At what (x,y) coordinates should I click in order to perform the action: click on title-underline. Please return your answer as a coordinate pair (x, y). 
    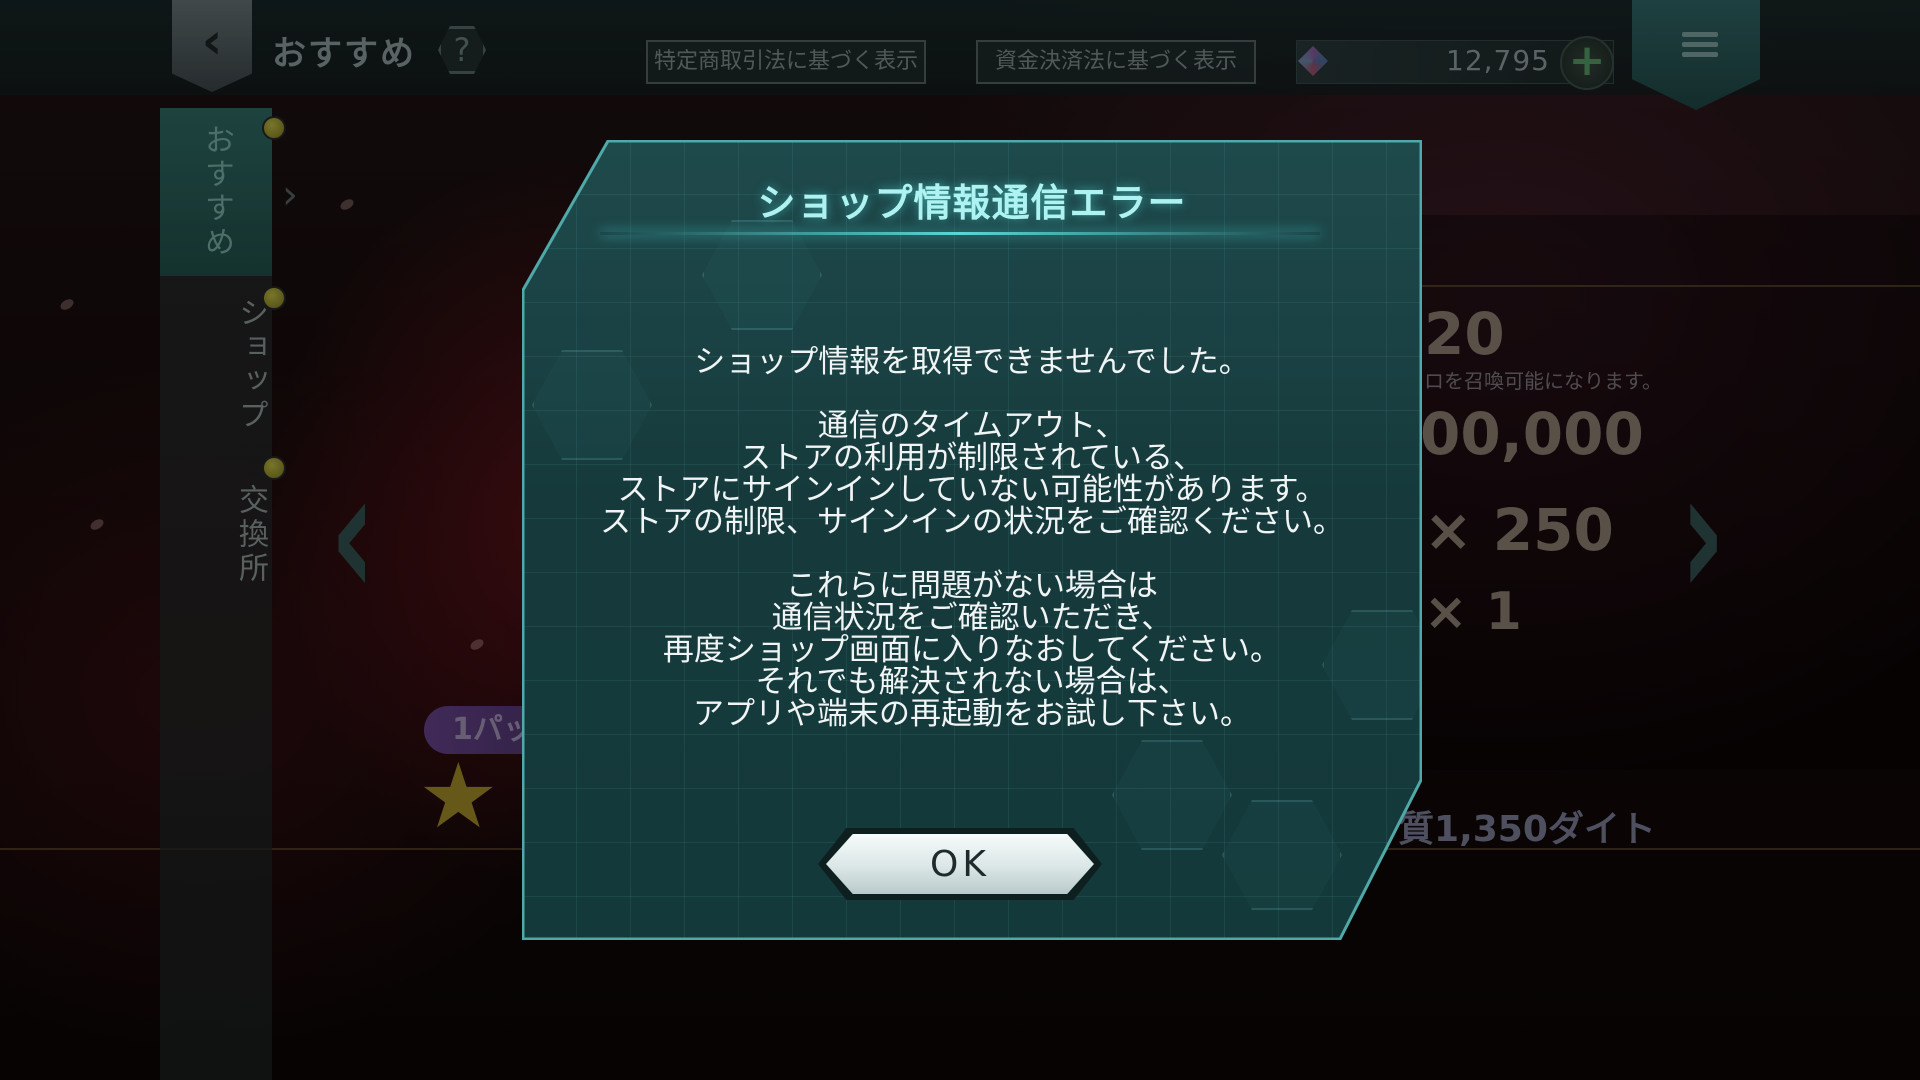
    Looking at the image, I should click on (960, 233).